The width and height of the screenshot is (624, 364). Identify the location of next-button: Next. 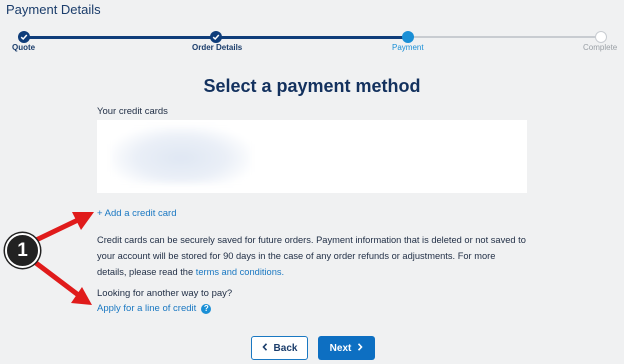
(346, 348).